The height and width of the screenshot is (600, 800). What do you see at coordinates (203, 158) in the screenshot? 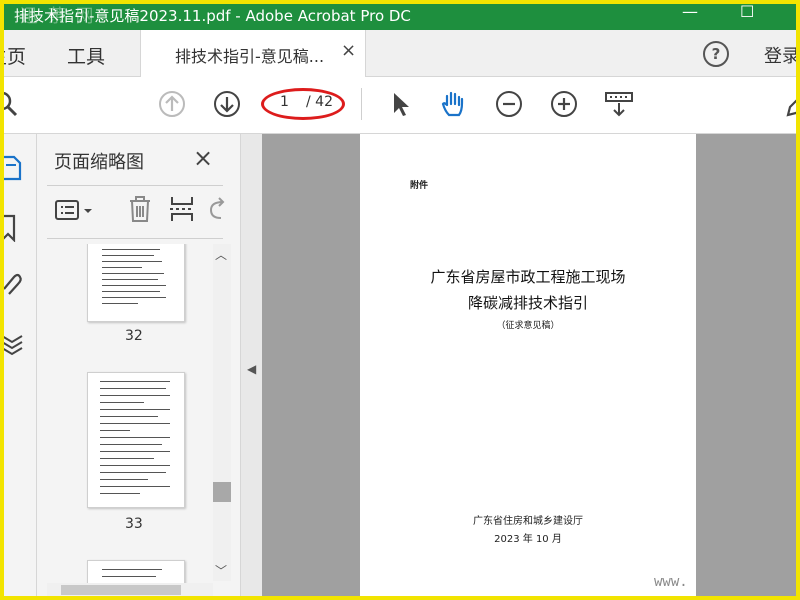
I see `close-panel-button: ×` at bounding box center [203, 158].